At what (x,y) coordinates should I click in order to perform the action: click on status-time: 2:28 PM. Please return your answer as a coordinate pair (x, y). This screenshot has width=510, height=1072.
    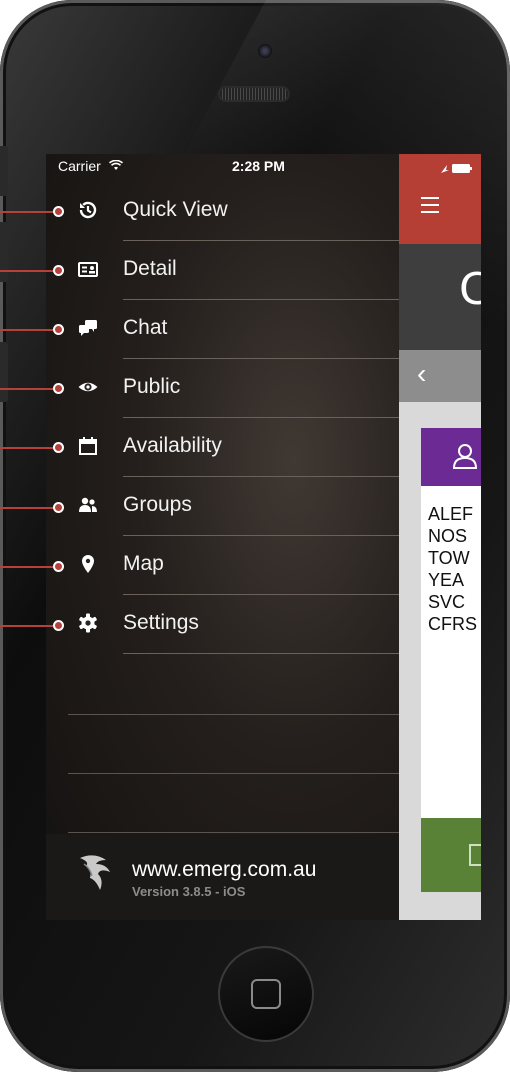
    Looking at the image, I should click on (258, 166).